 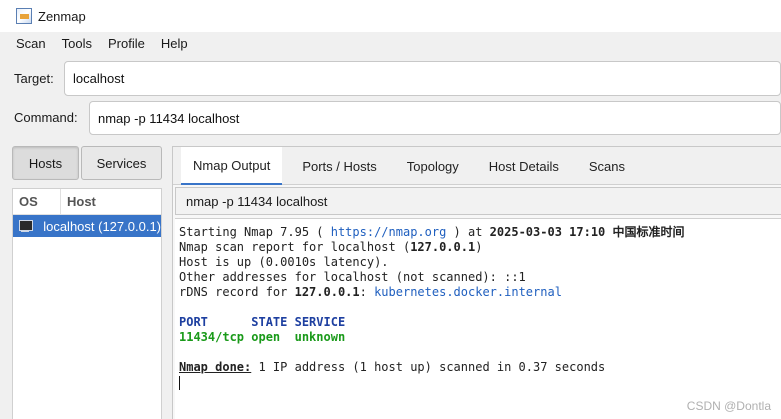 I want to click on command-input: nmap -p 11434 localhost, so click(x=435, y=118).